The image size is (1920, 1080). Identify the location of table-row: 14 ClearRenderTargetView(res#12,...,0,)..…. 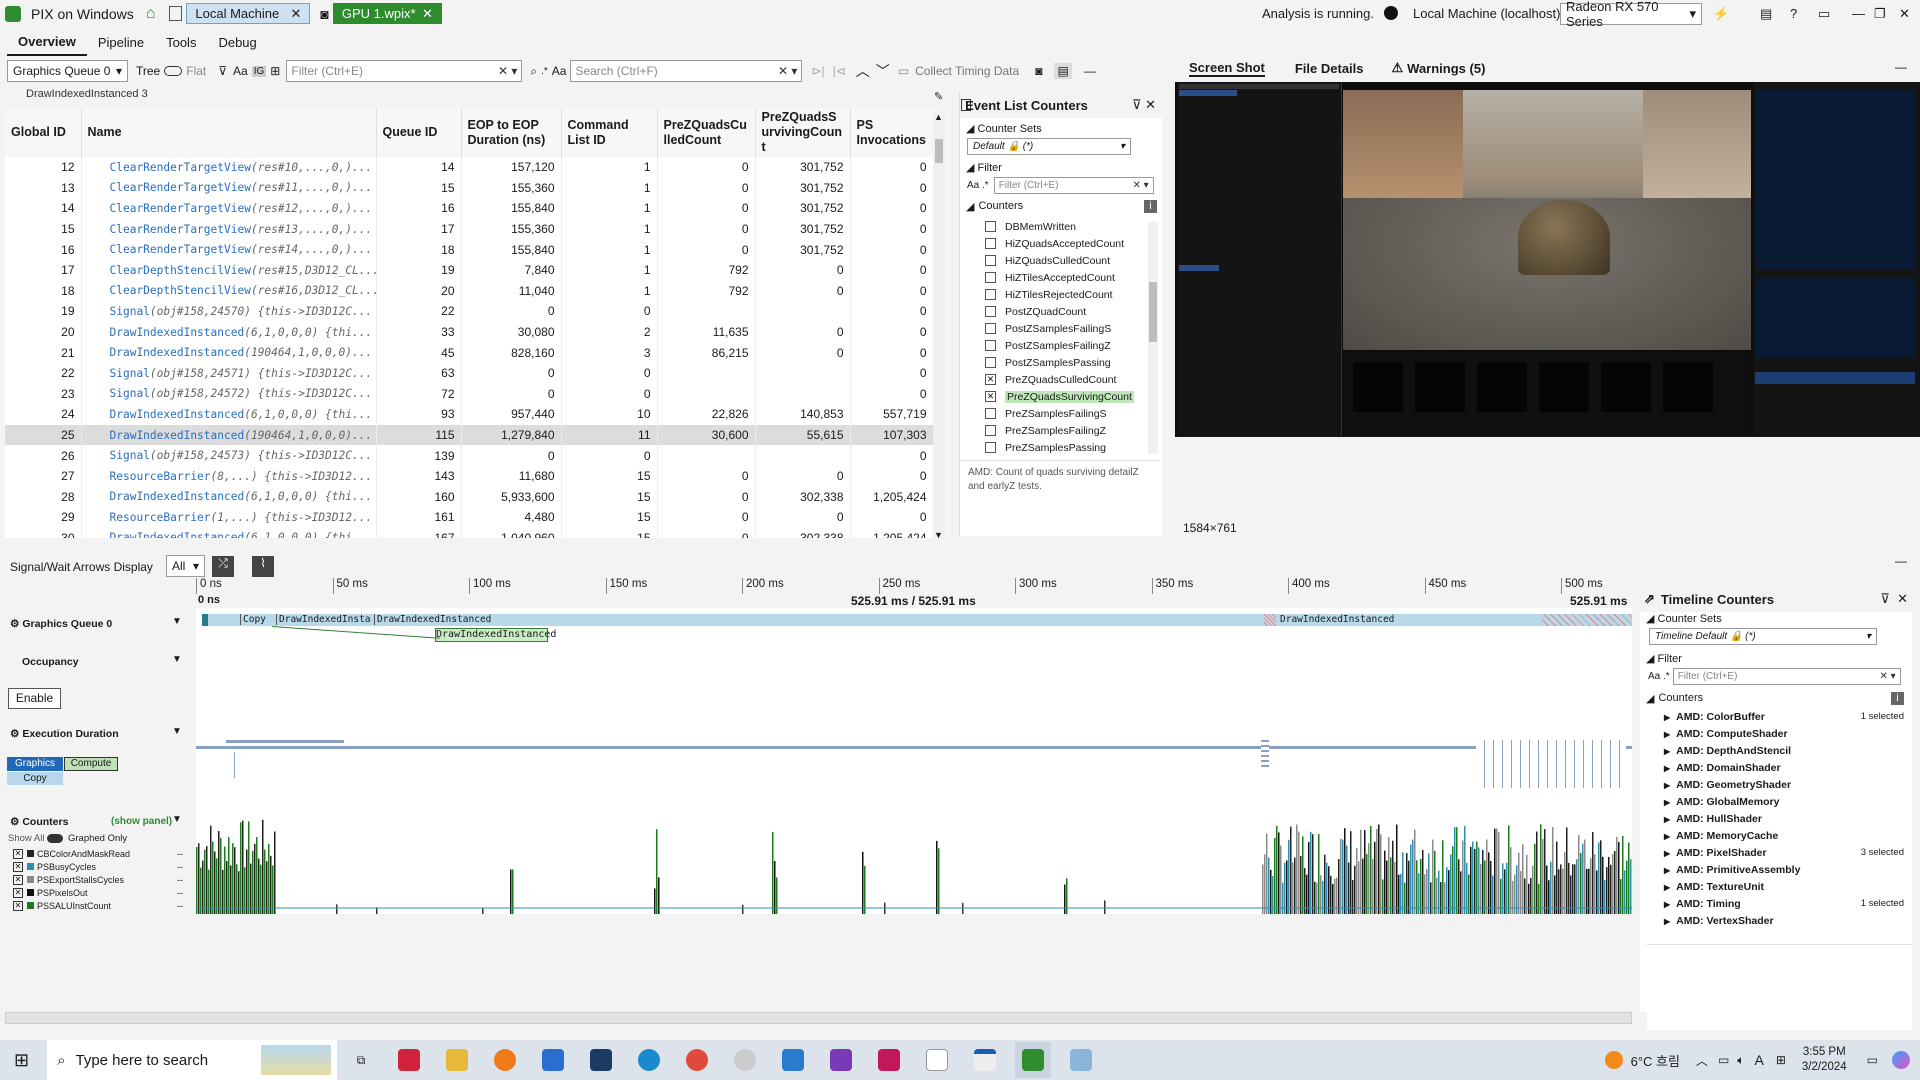
(469, 208).